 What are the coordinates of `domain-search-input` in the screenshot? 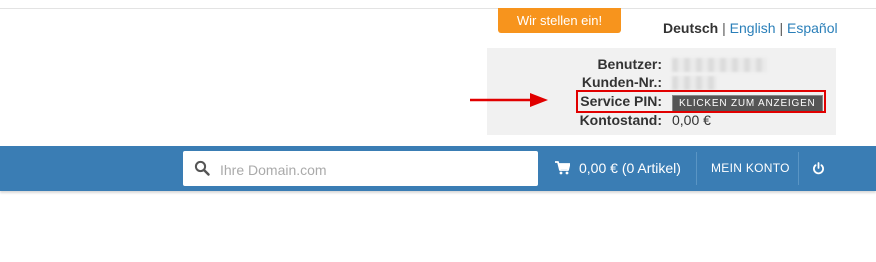 It's located at (375, 169).